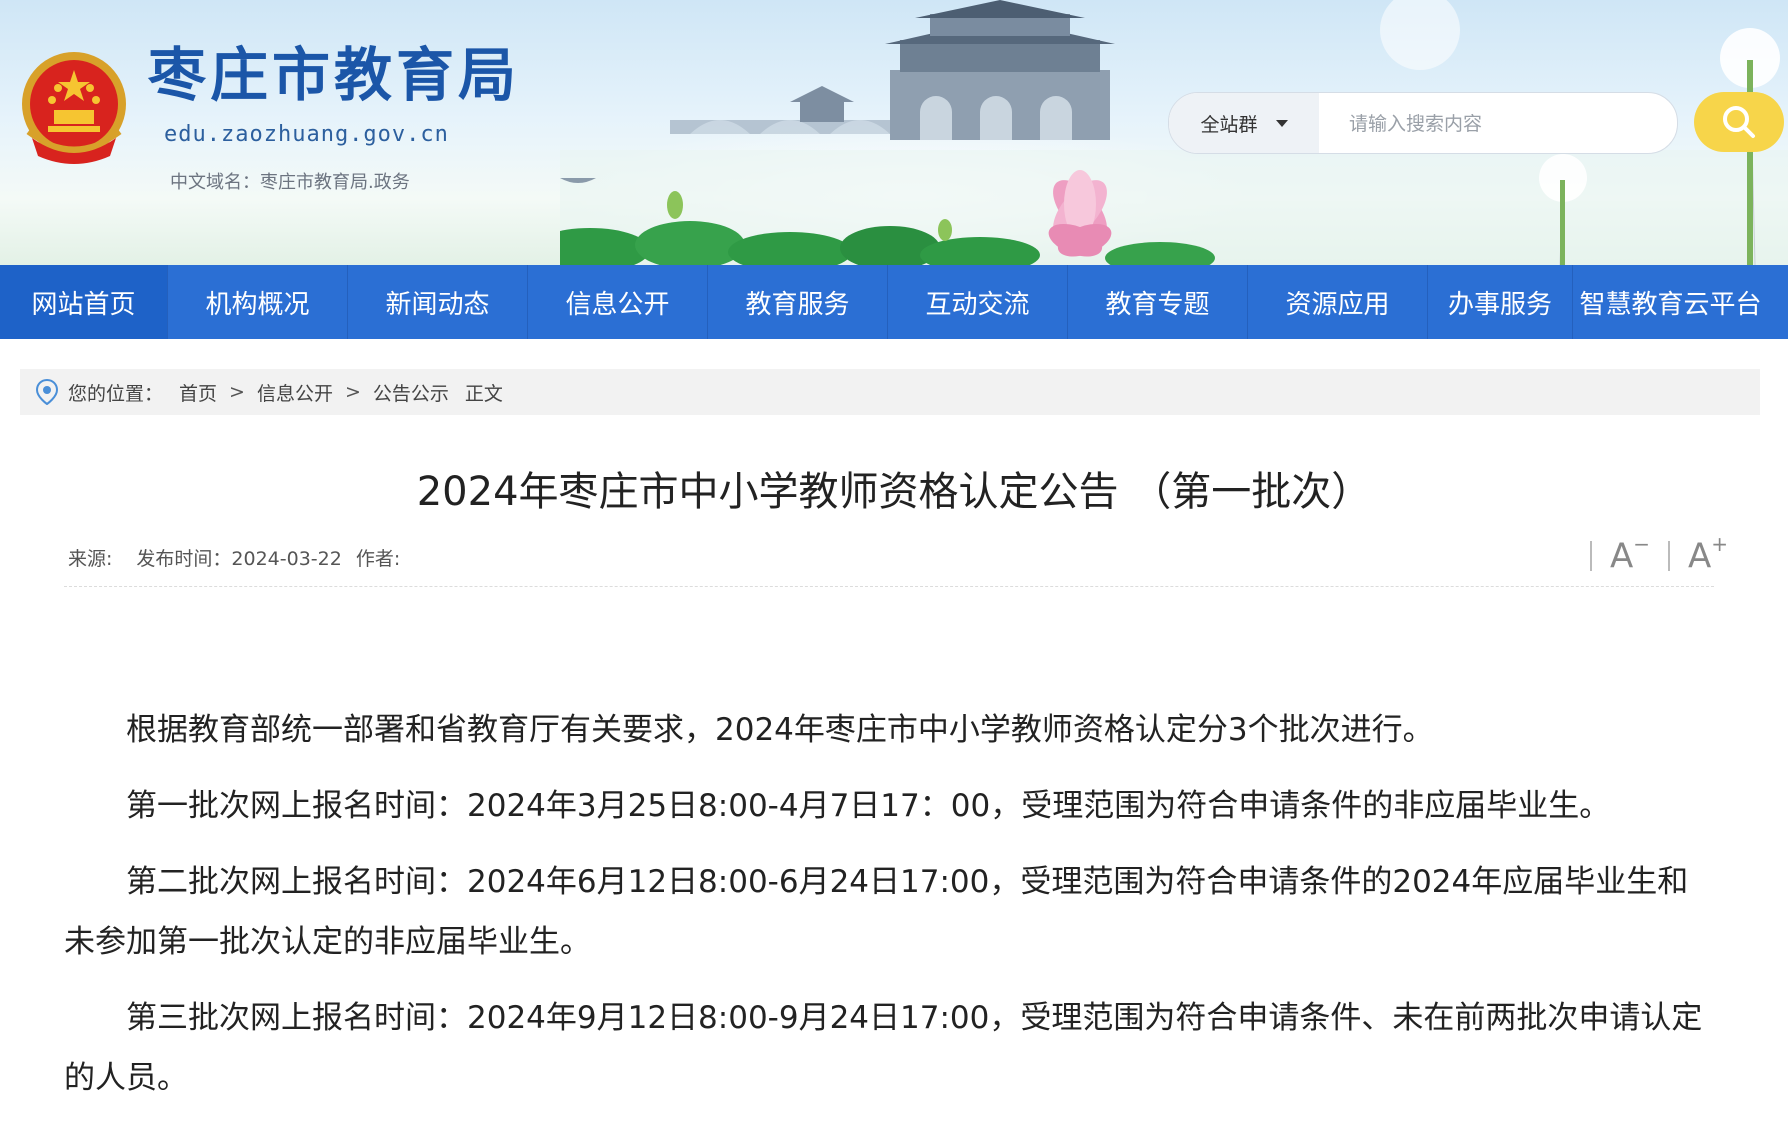 This screenshot has width=1788, height=1124. I want to click on search-box: 全站群, so click(1423, 123).